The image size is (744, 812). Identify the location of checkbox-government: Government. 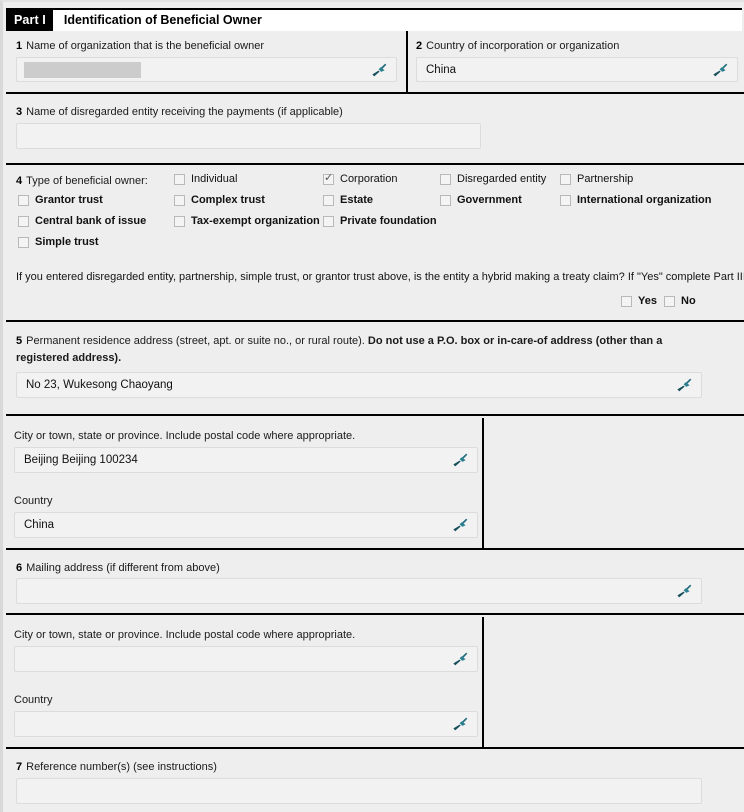
(481, 200).